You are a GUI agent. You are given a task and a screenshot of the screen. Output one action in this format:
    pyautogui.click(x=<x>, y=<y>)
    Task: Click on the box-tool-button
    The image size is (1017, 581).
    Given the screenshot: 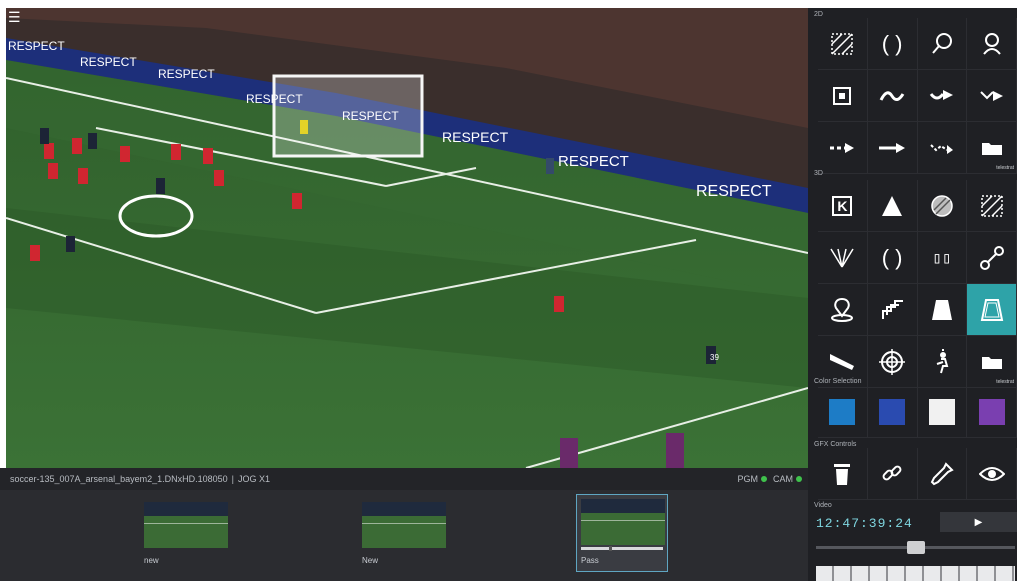 What is the action you would take?
    pyautogui.click(x=843, y=96)
    